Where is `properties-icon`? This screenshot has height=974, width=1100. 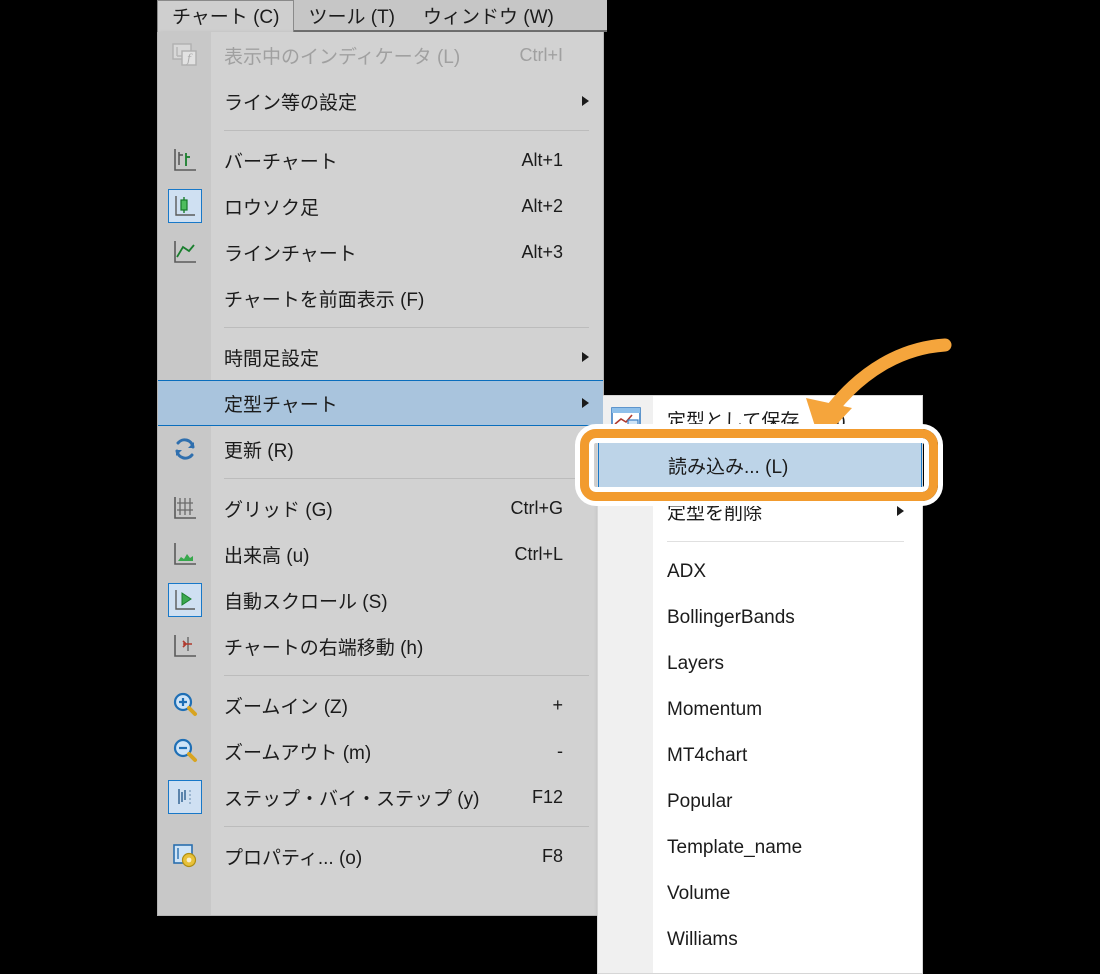
properties-icon is located at coordinates (185, 856).